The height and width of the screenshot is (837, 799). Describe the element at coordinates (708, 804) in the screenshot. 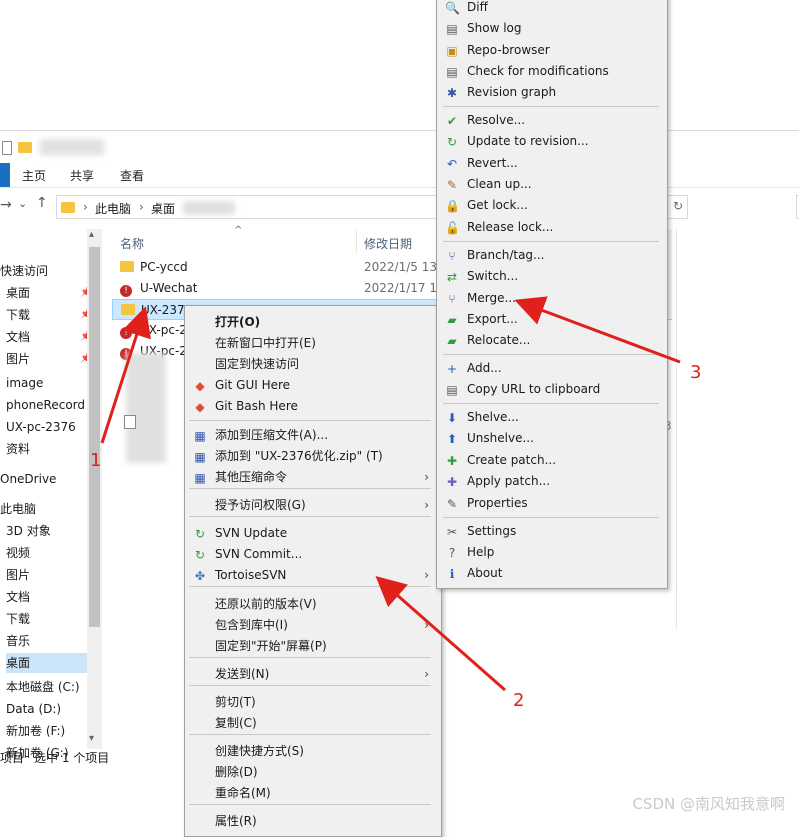

I see `watermark: CSDN @南风知我意啊` at that location.